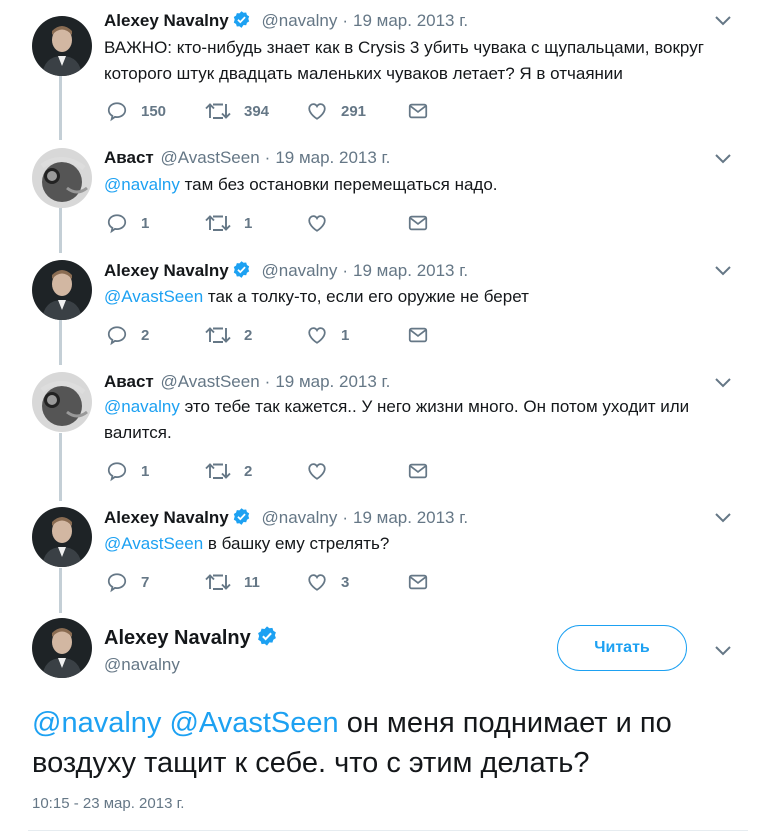  I want to click on like-count: 291, so click(354, 111).